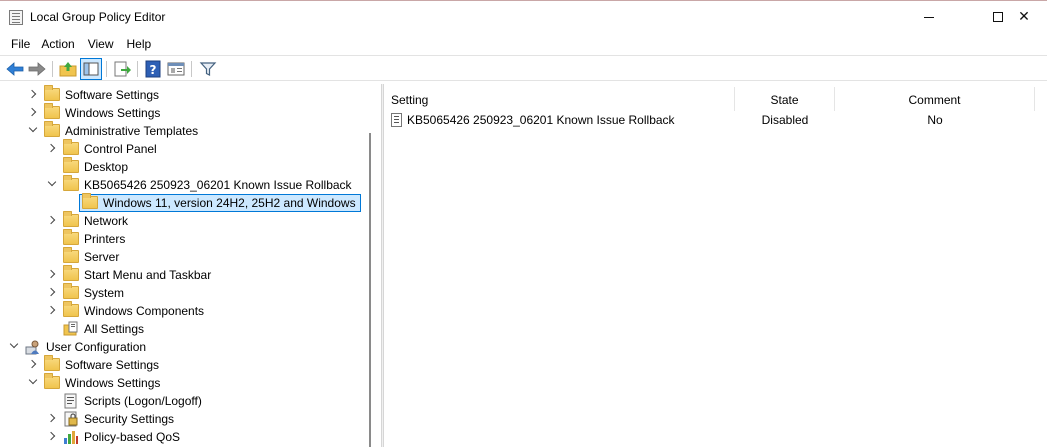 This screenshot has height=447, width=1047. Describe the element at coordinates (190, 329) in the screenshot. I see `tree-item-all-settings: All Settings` at that location.